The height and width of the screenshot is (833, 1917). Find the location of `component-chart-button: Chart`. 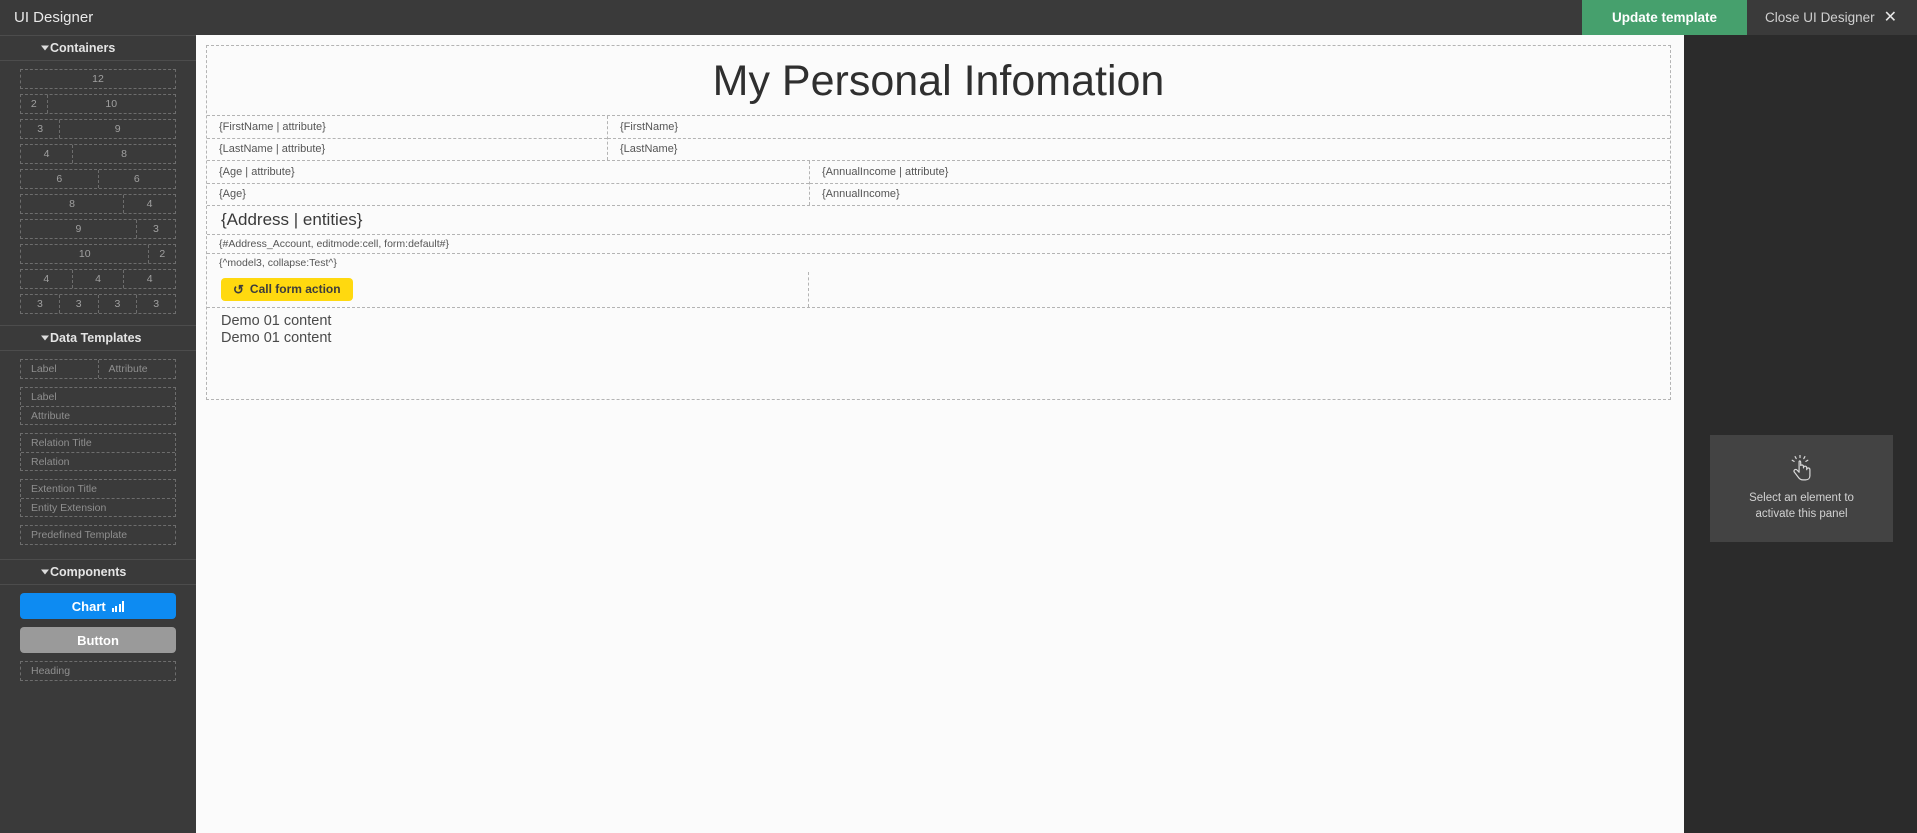

component-chart-button: Chart is located at coordinates (98, 606).